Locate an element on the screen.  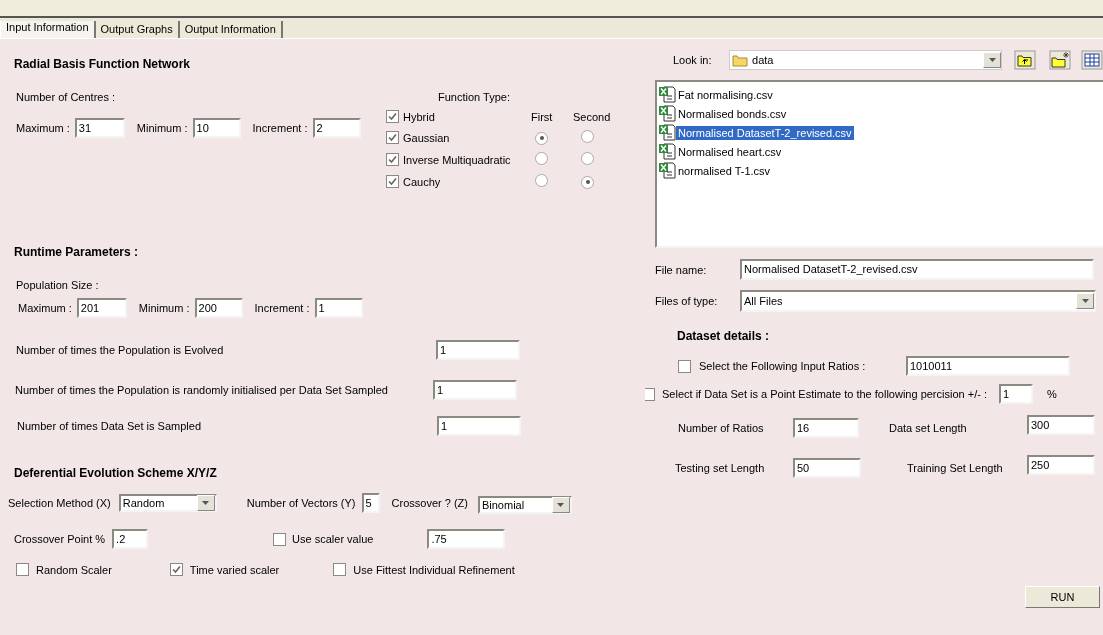
column-header: Second is located at coordinates (592, 116).